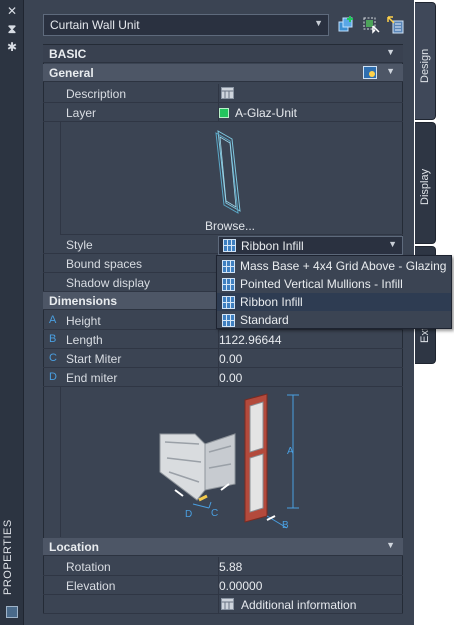 The height and width of the screenshot is (625, 454). I want to click on bound-spaces-label: Bound spaces, so click(104, 264).